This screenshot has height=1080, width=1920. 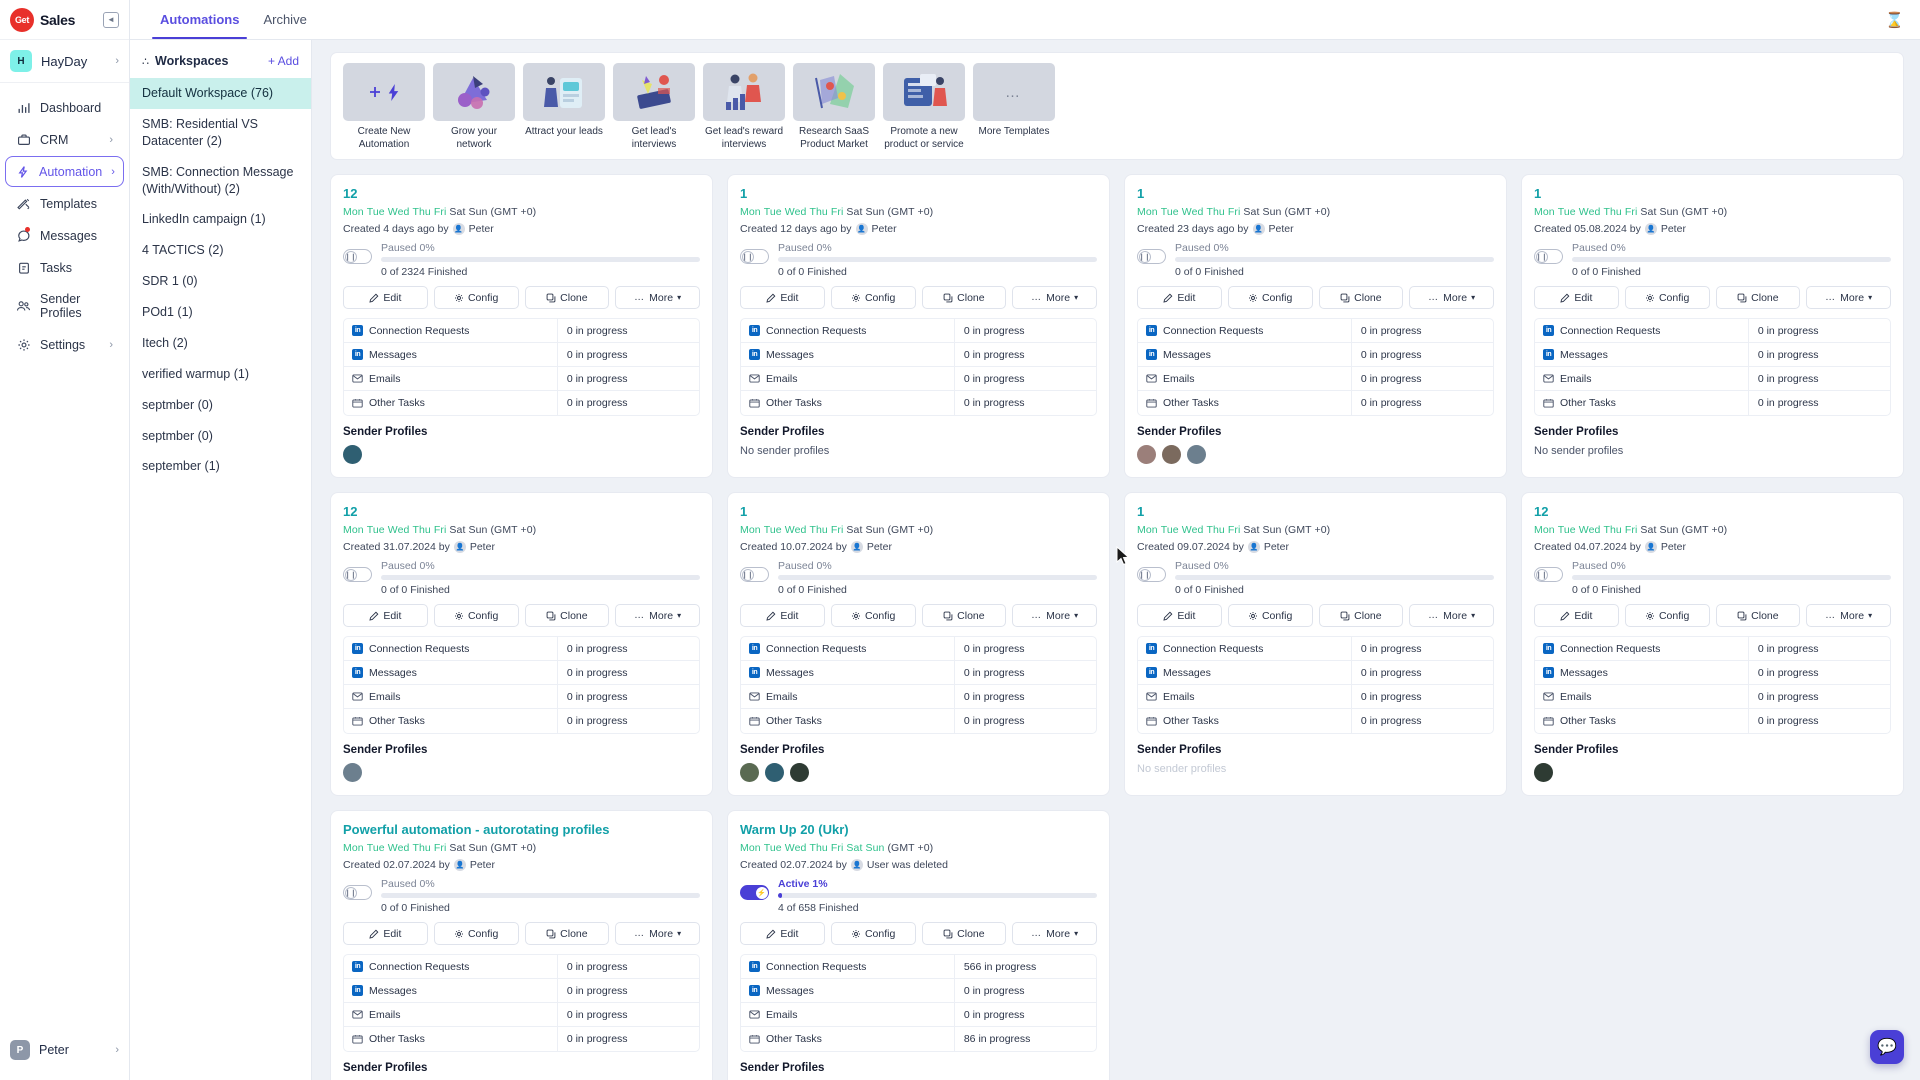 I want to click on sidebar-item-settings: Settings ›, so click(x=64, y=344).